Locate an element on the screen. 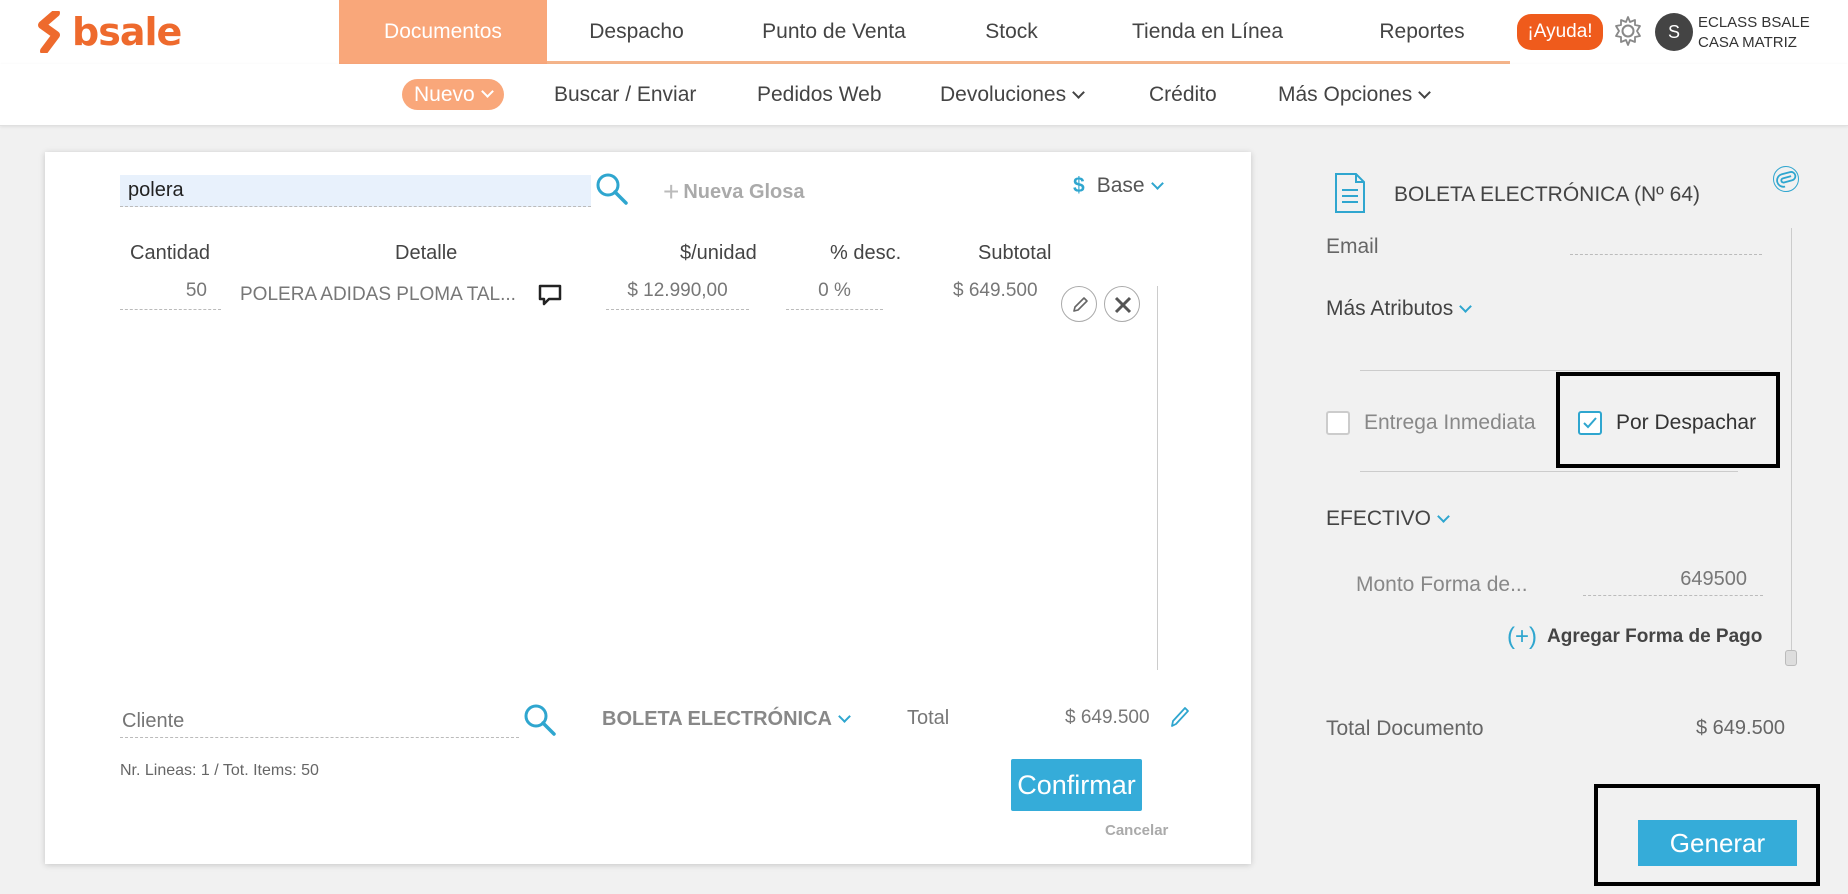  subnav-credito: Crédito is located at coordinates (1183, 95).